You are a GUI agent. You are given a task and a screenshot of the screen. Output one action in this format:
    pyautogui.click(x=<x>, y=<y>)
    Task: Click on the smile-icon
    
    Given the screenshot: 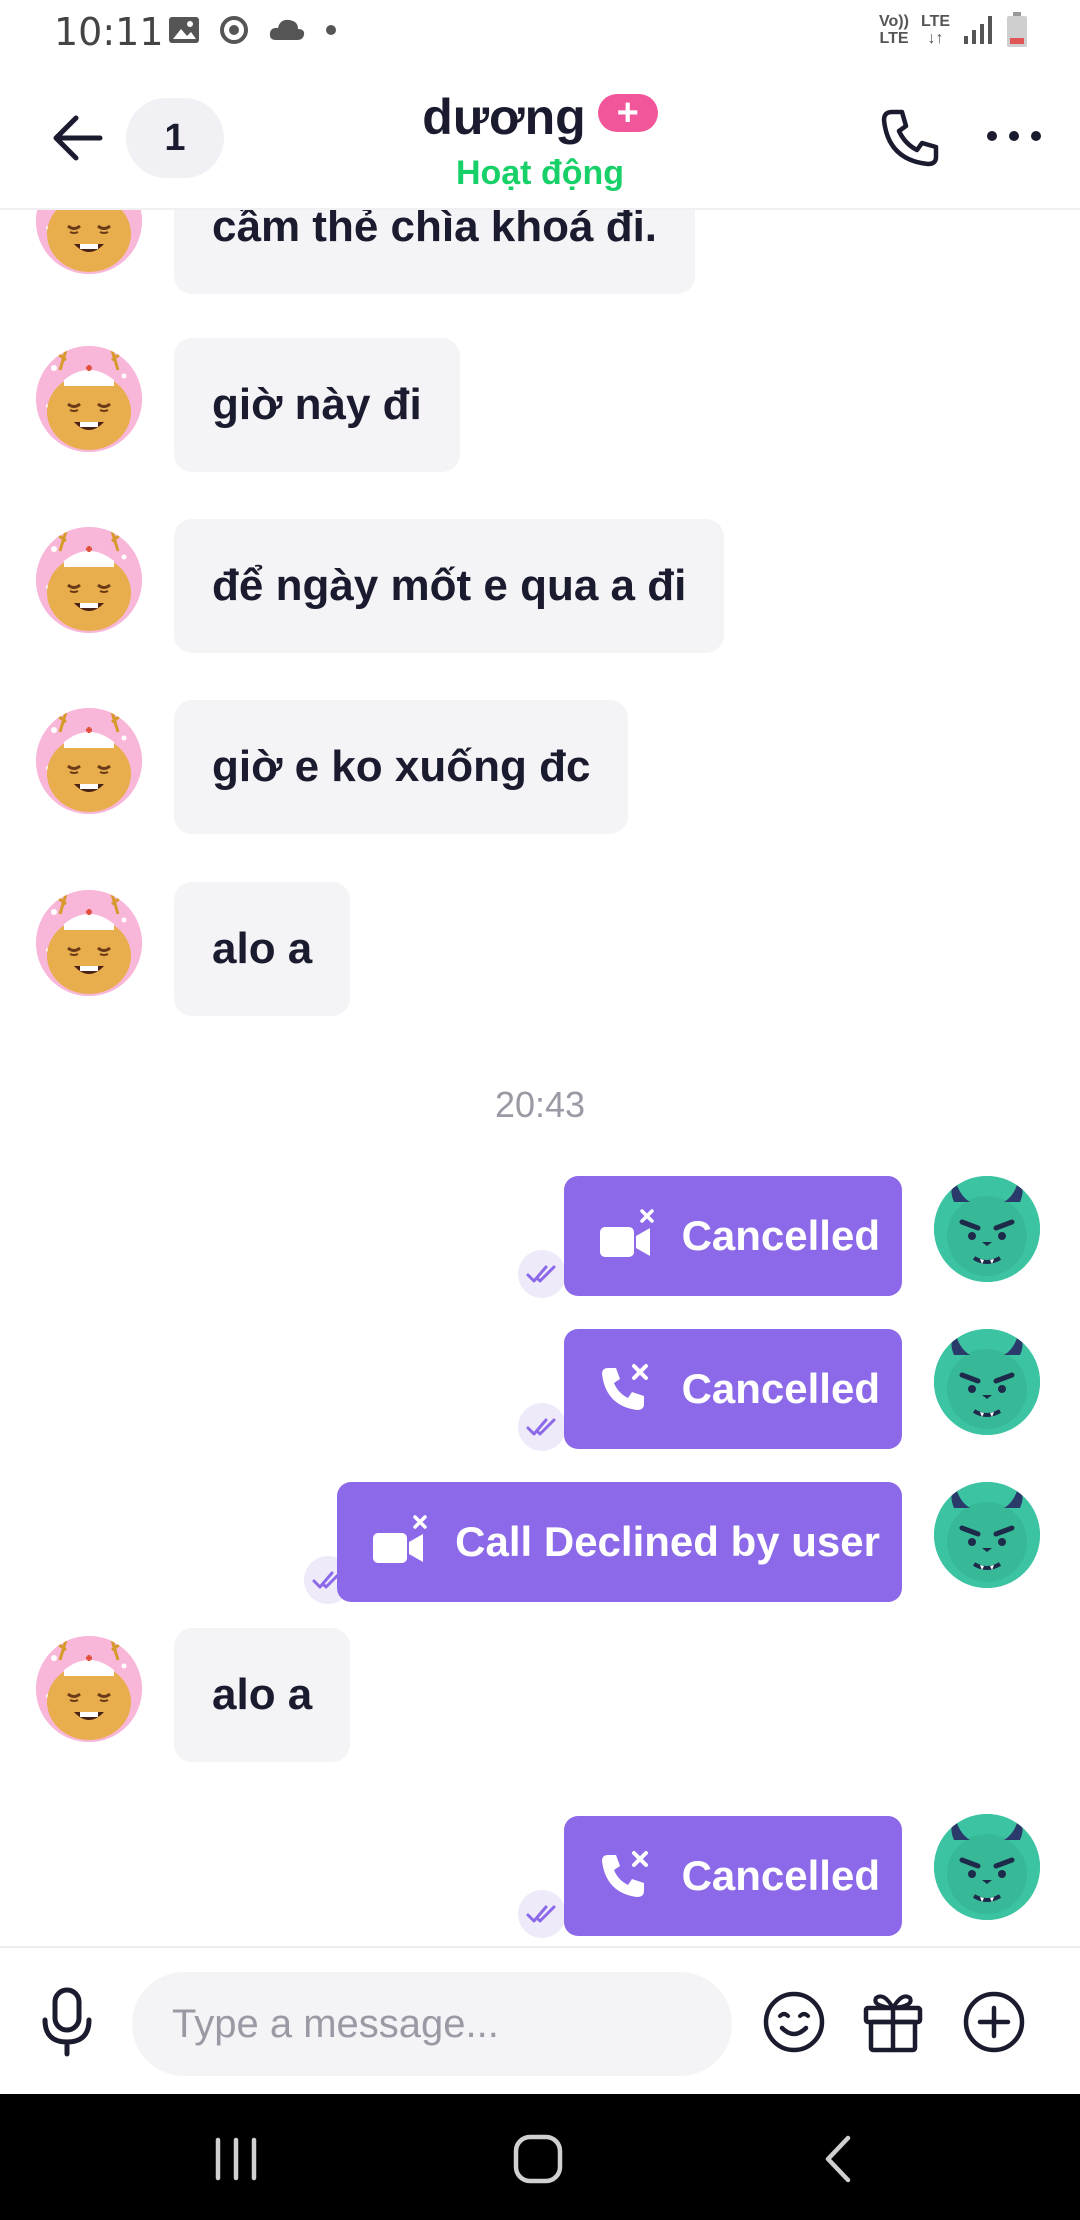 What is the action you would take?
    pyautogui.click(x=794, y=2022)
    